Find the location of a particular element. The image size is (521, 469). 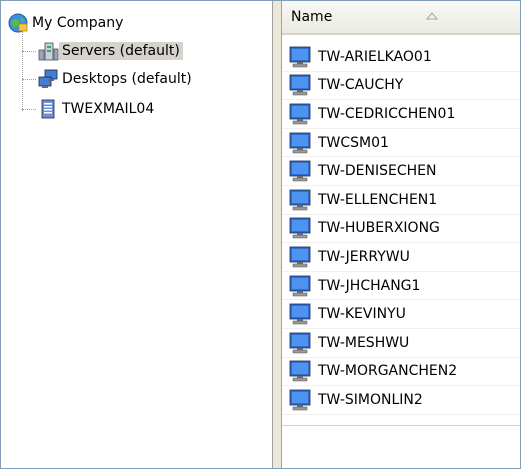

pane-splitter is located at coordinates (277, 234).